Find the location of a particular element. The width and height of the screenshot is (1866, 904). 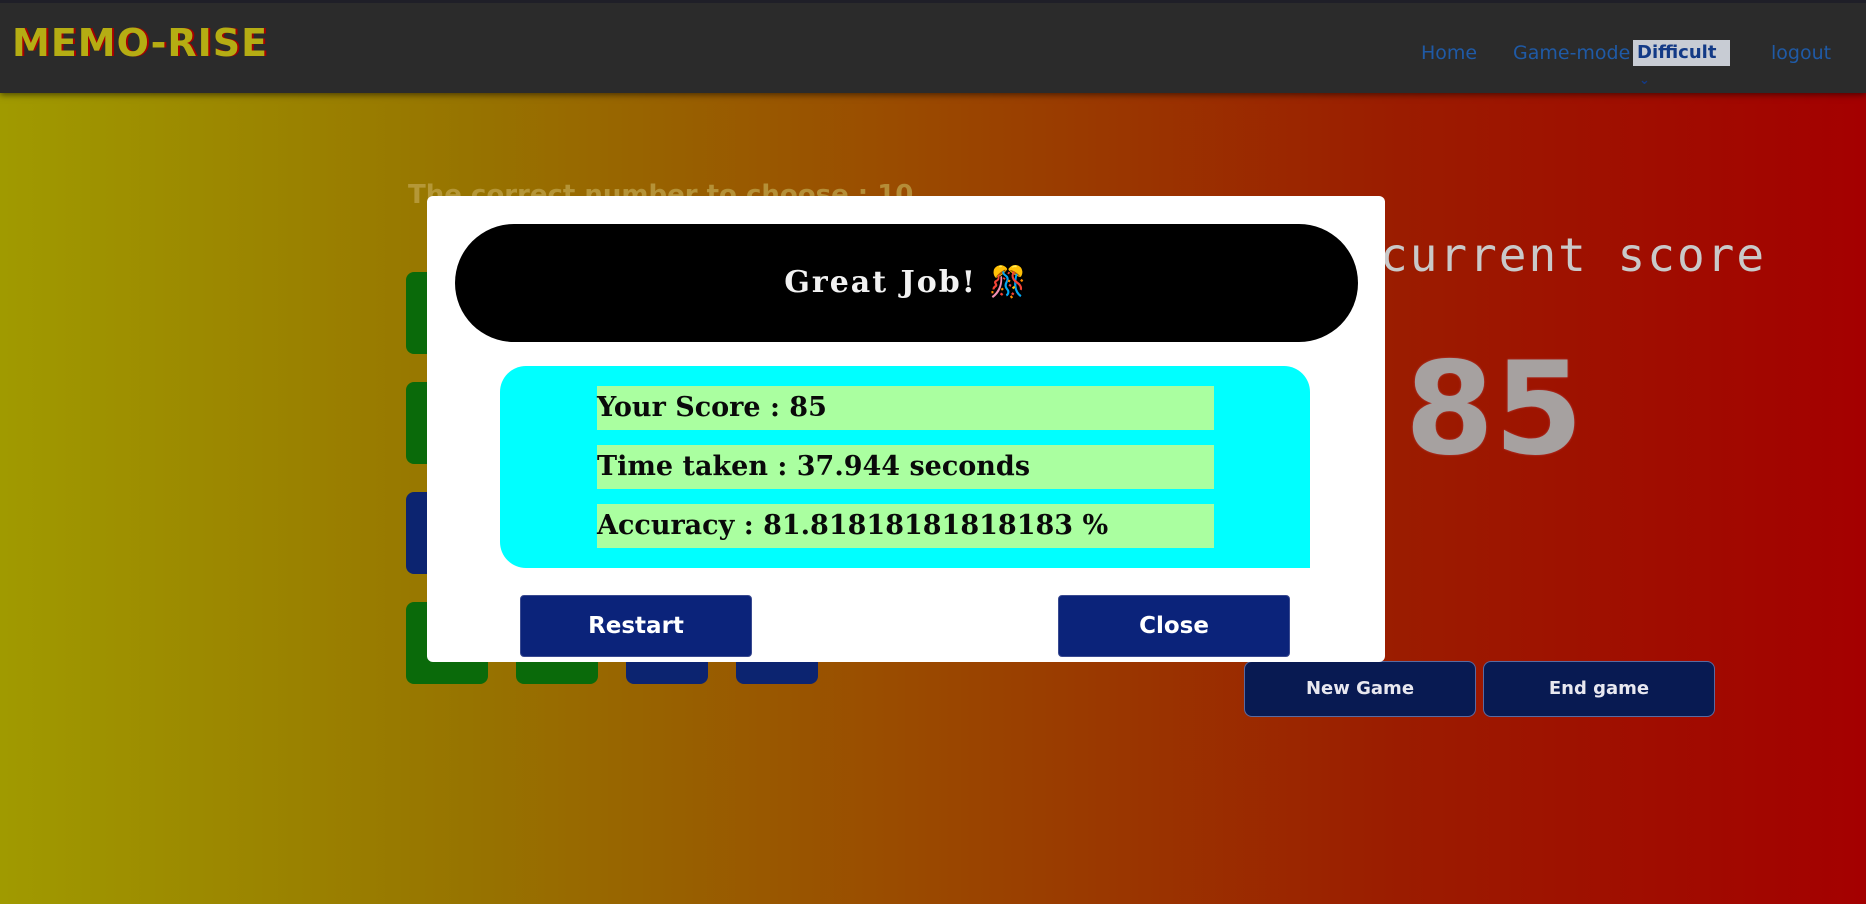

nav-home-link: Home is located at coordinates (1449, 53).